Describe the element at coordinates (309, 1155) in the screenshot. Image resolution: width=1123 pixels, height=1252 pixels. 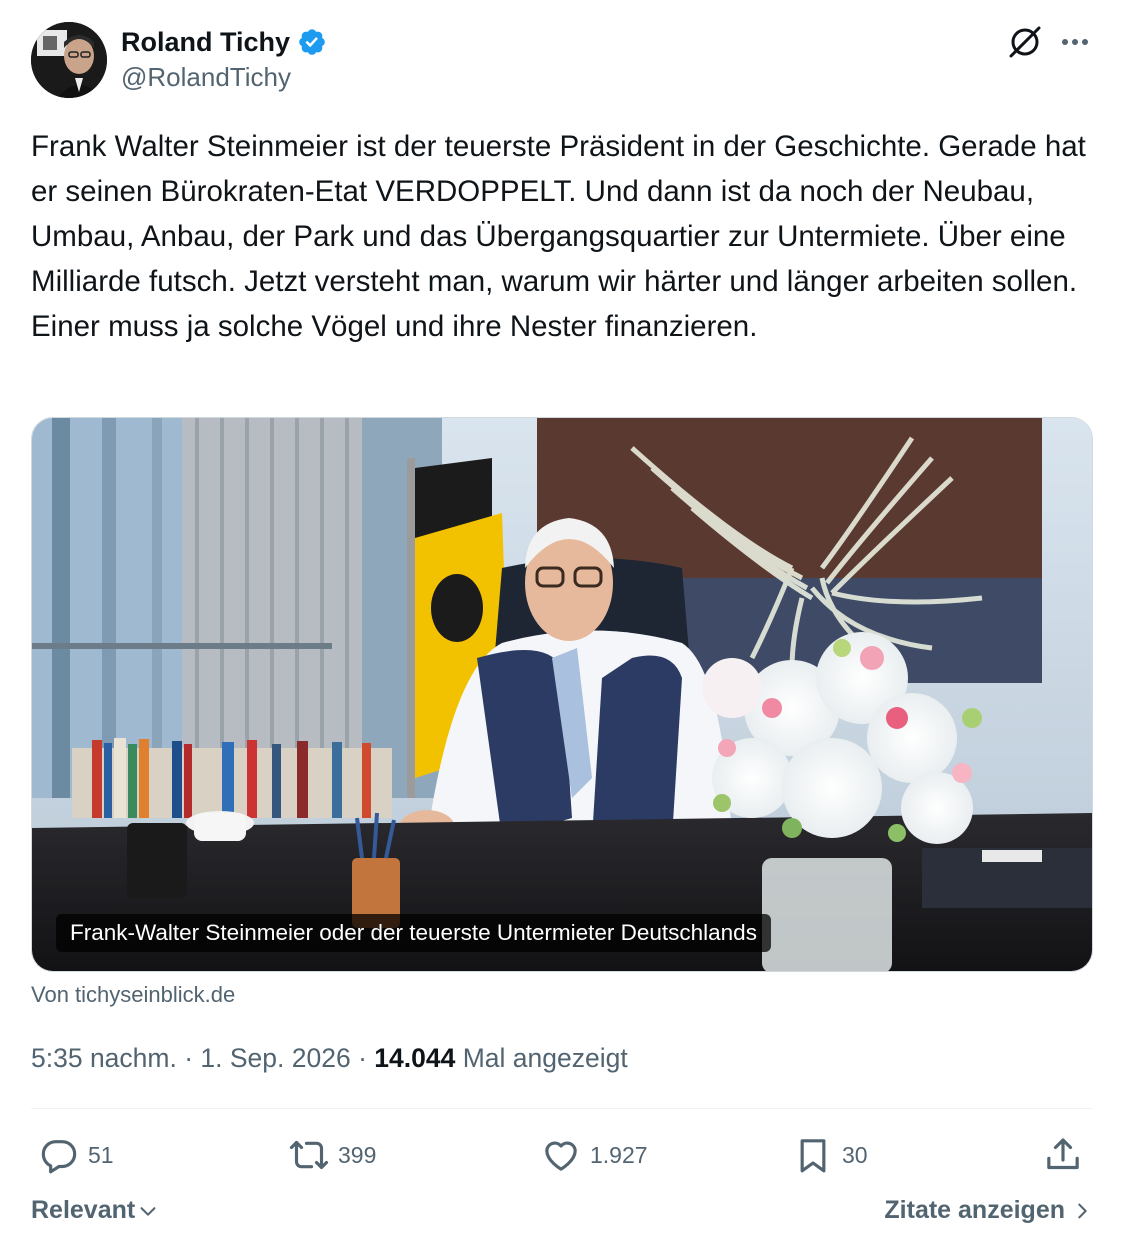
I see `repost-icon` at that location.